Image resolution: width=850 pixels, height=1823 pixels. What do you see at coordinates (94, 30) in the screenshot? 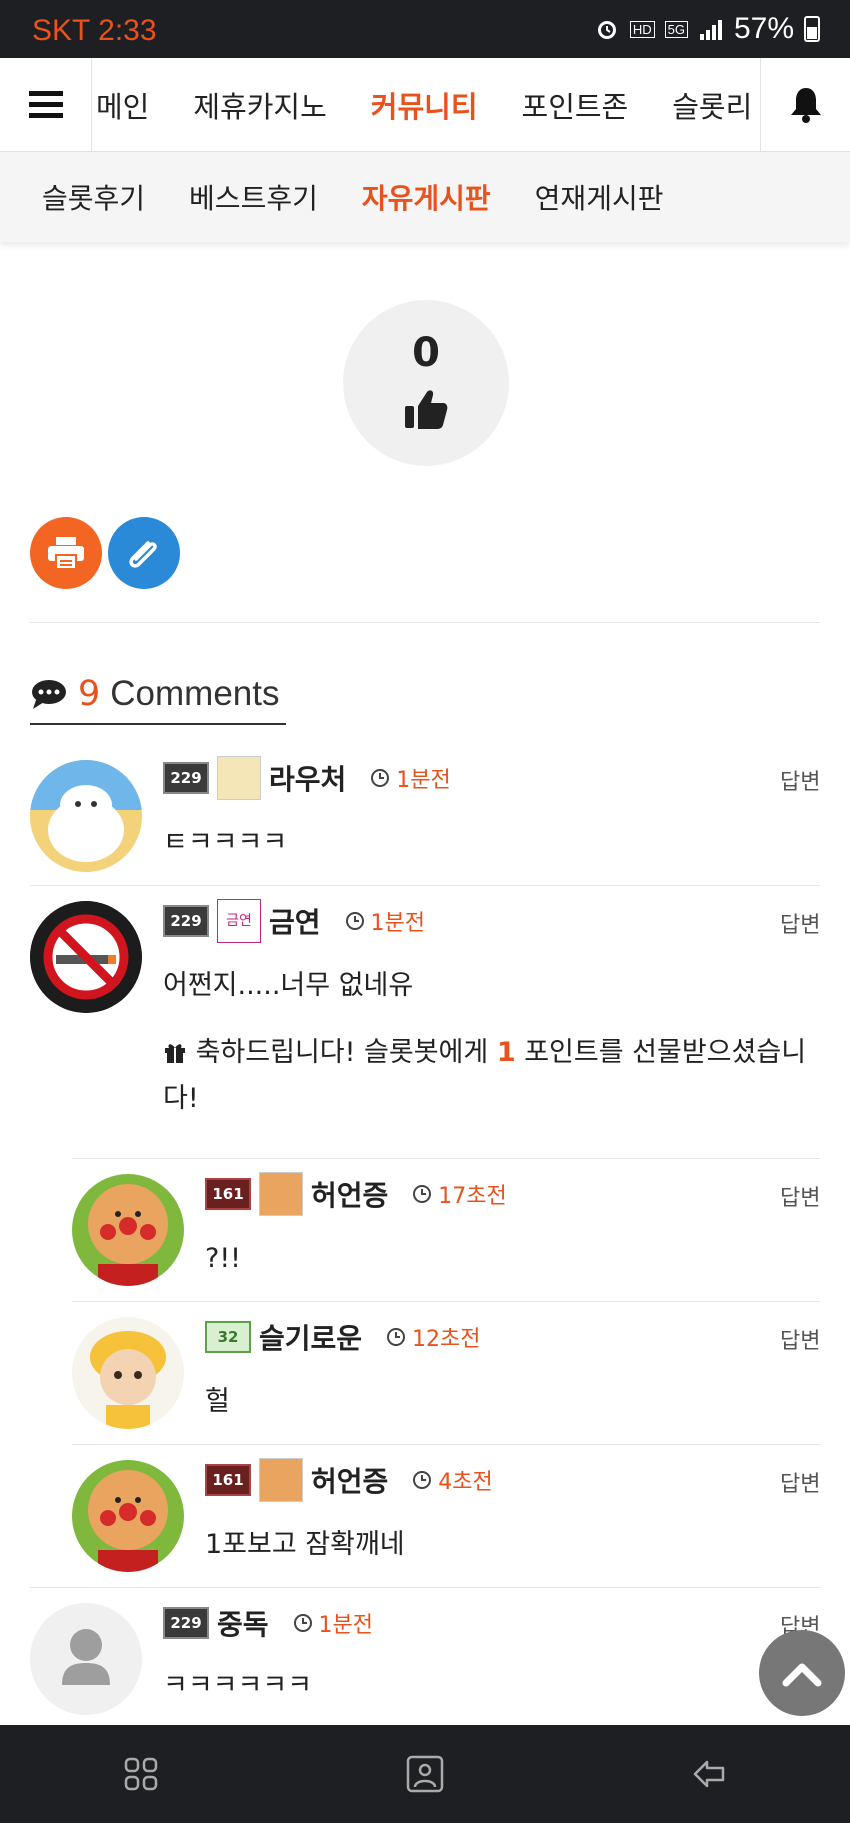
I see `status-time: SKT 2:33` at bounding box center [94, 30].